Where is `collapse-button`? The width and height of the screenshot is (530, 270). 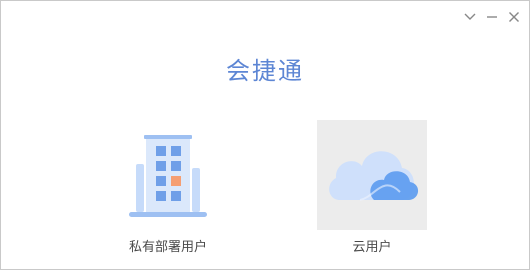
collapse-button is located at coordinates (470, 17).